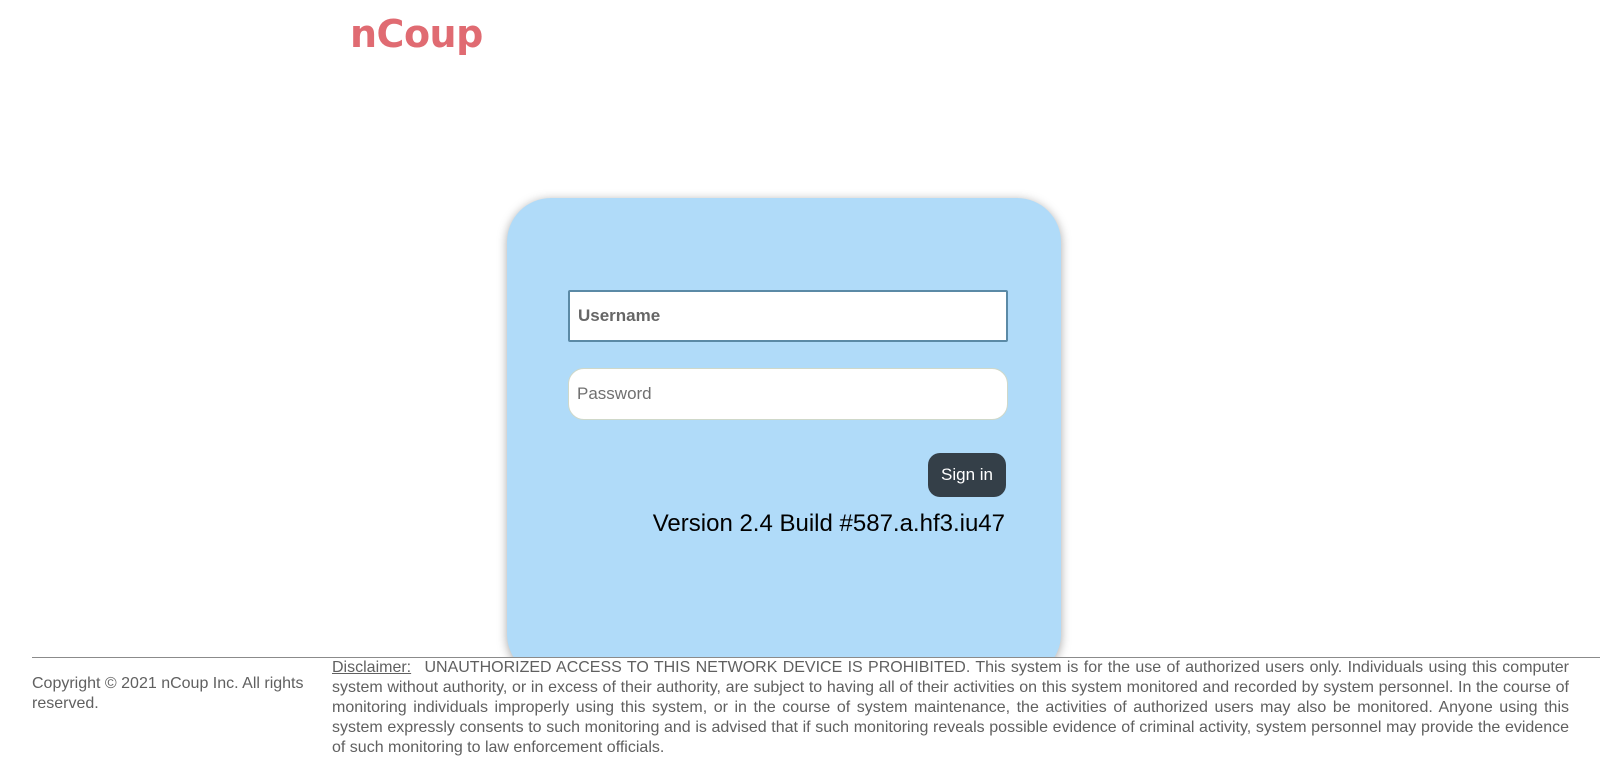 This screenshot has height=758, width=1600. I want to click on sign-in-button: Sign in, so click(967, 475).